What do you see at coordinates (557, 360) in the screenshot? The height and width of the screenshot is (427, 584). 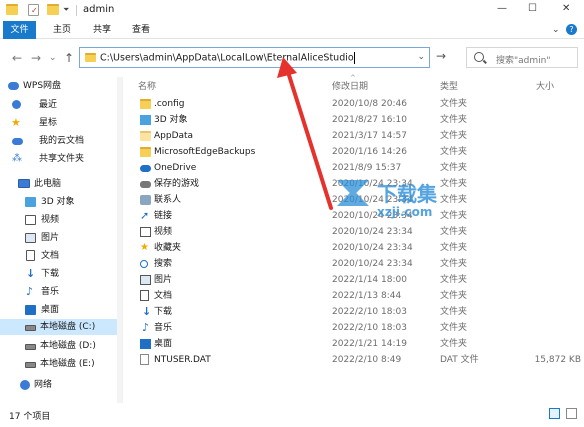 I see `file-size: 15,872 KB` at bounding box center [557, 360].